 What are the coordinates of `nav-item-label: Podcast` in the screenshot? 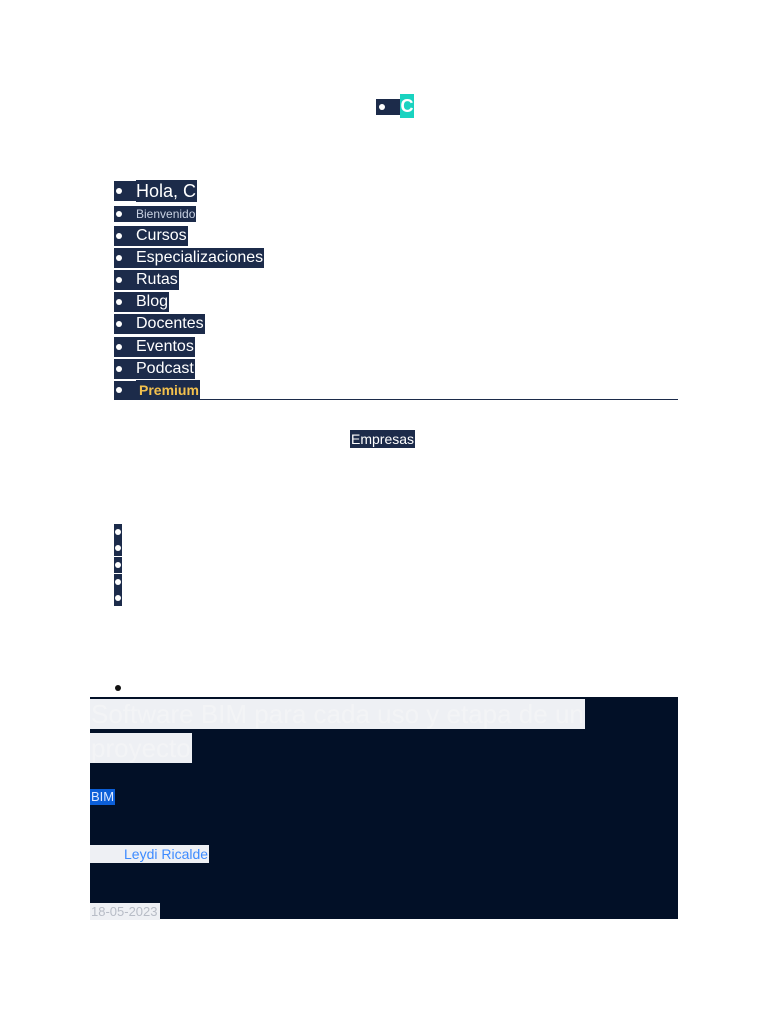 It's located at (165, 369).